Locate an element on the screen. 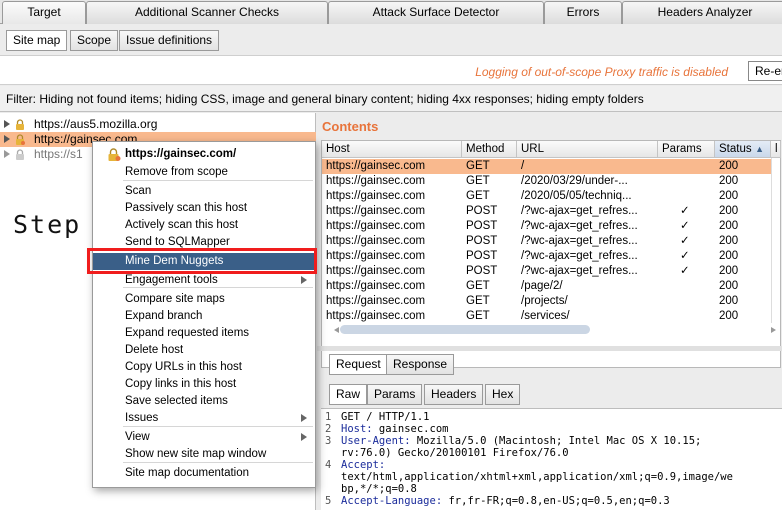 The height and width of the screenshot is (510, 782). col-length: l is located at coordinates (776, 149).